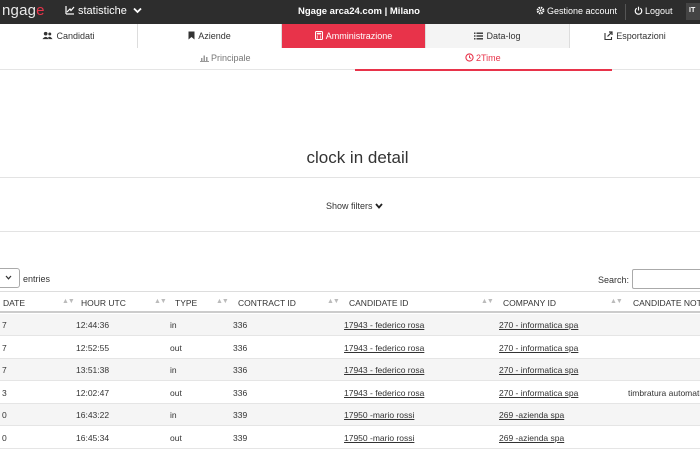 Image resolution: width=700 pixels, height=449 pixels. I want to click on tab-esportazioni: Esportazioni, so click(635, 36).